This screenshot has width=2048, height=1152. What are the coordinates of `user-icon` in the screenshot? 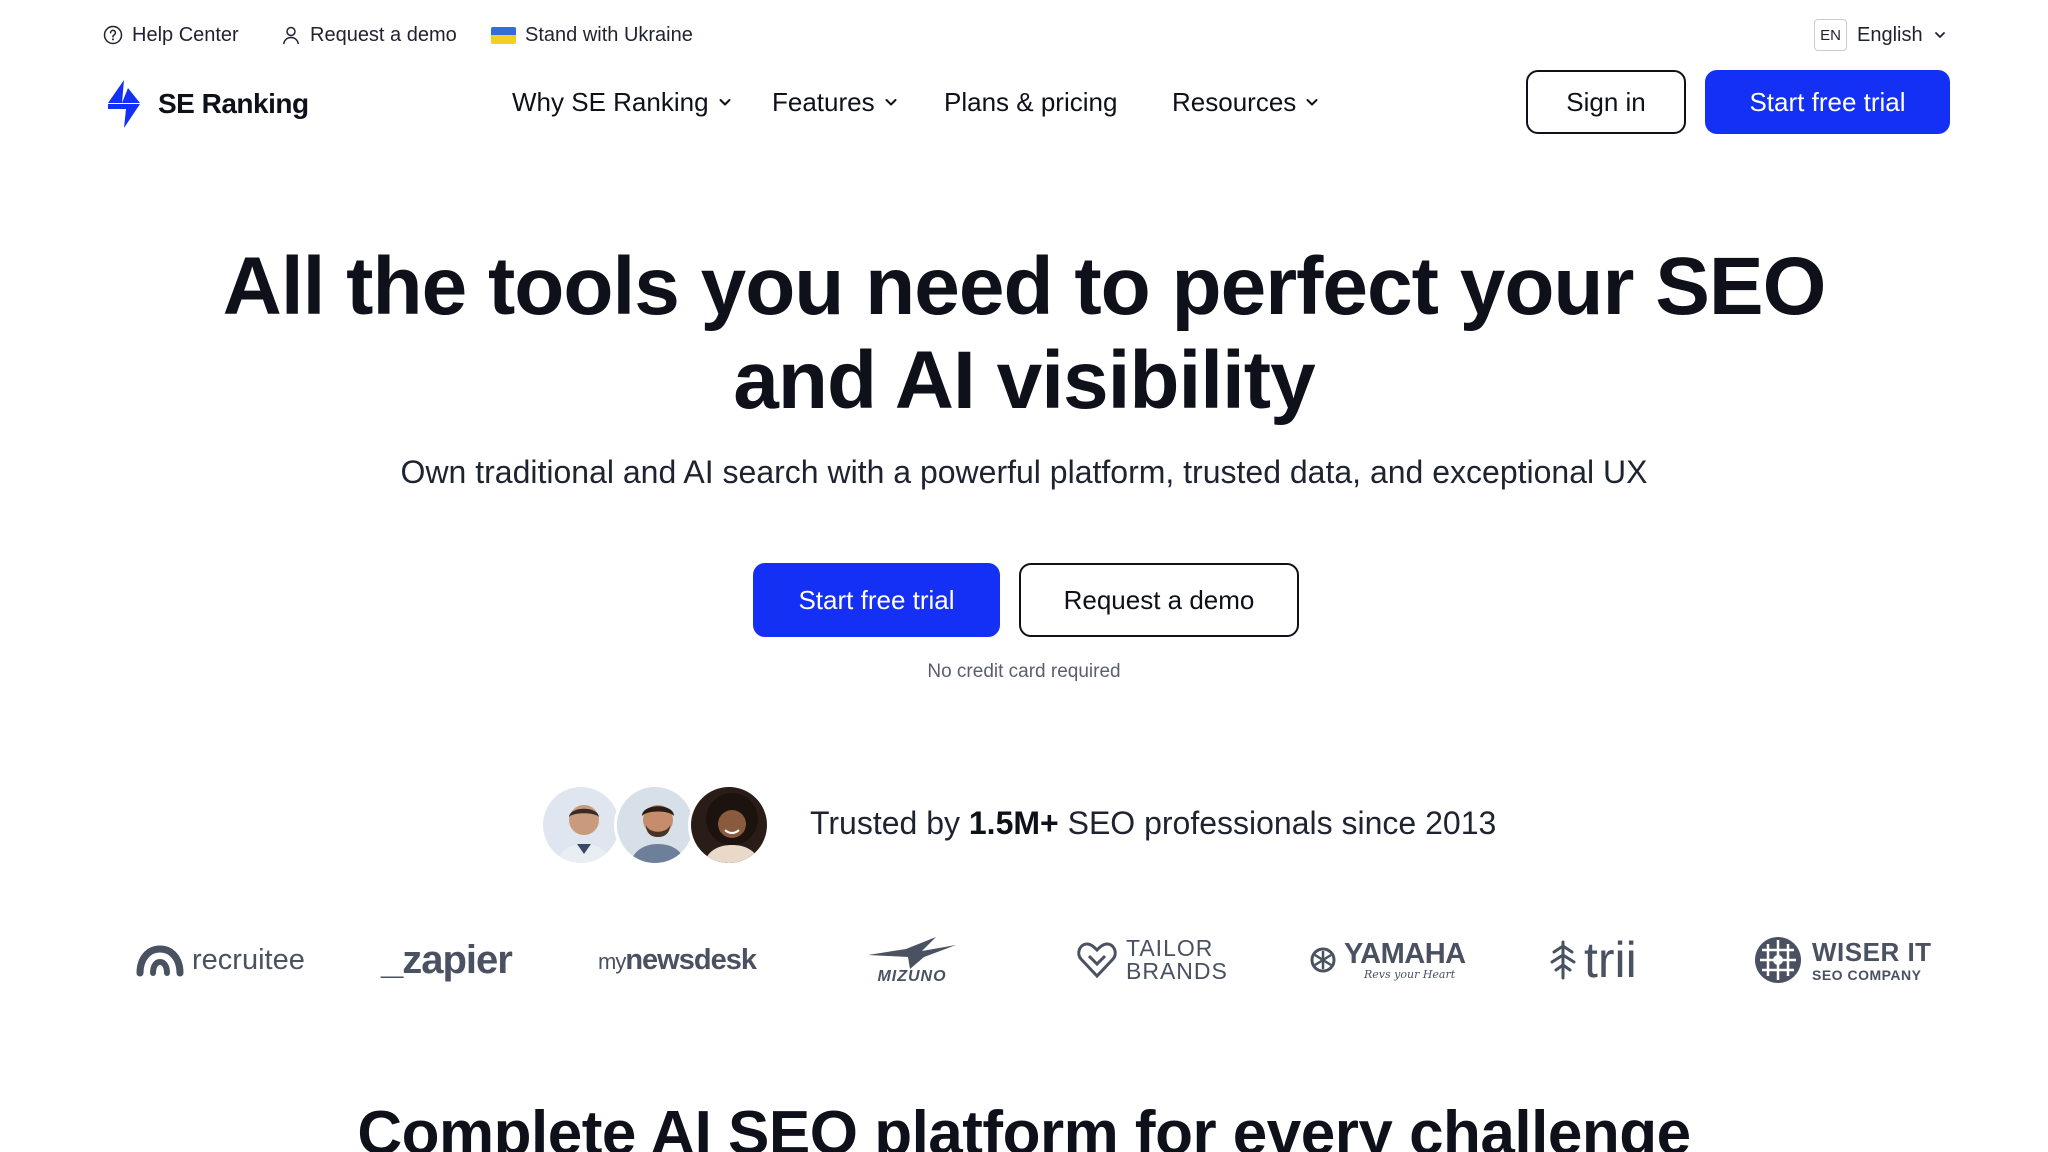 It's located at (291, 35).